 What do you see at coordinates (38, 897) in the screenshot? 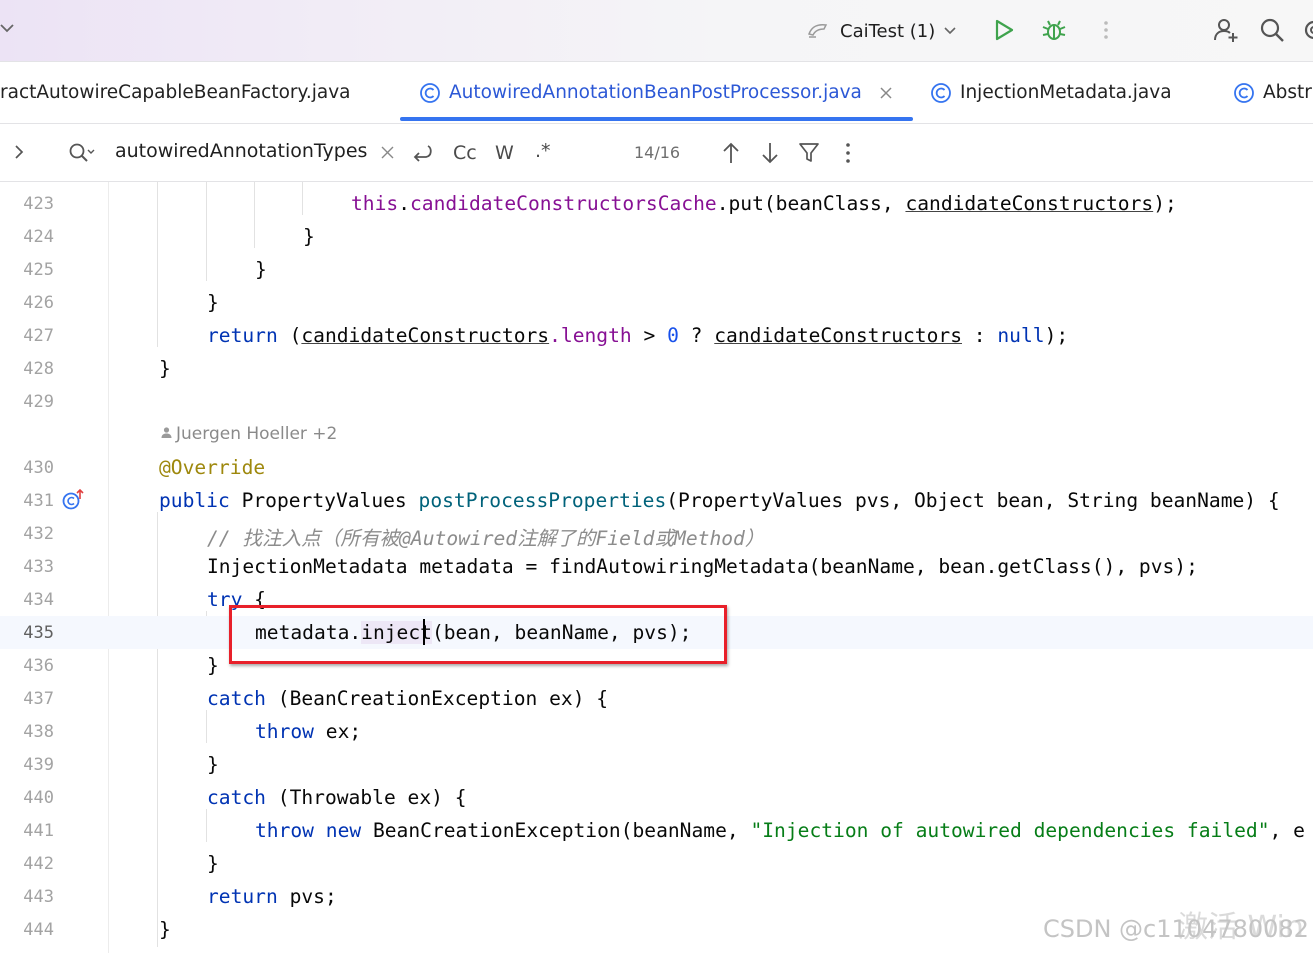
I see `line-number: 443` at bounding box center [38, 897].